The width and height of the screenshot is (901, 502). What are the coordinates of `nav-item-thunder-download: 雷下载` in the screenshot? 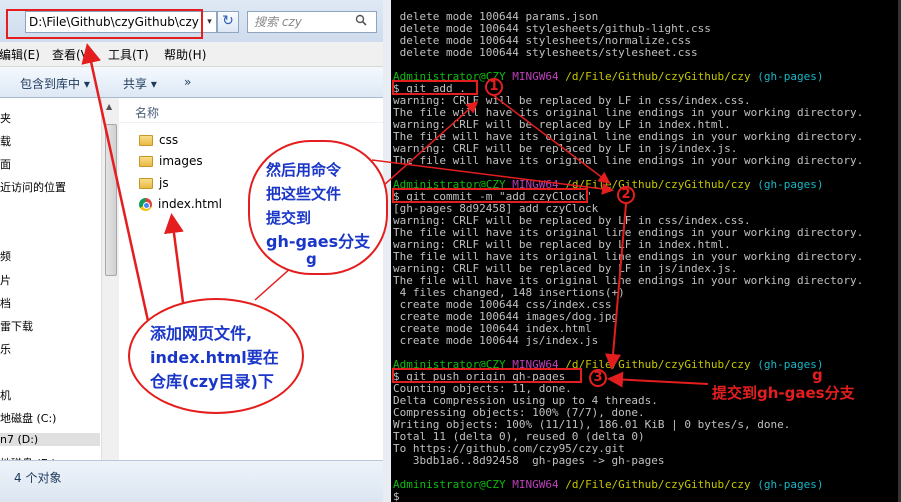 It's located at (16, 326).